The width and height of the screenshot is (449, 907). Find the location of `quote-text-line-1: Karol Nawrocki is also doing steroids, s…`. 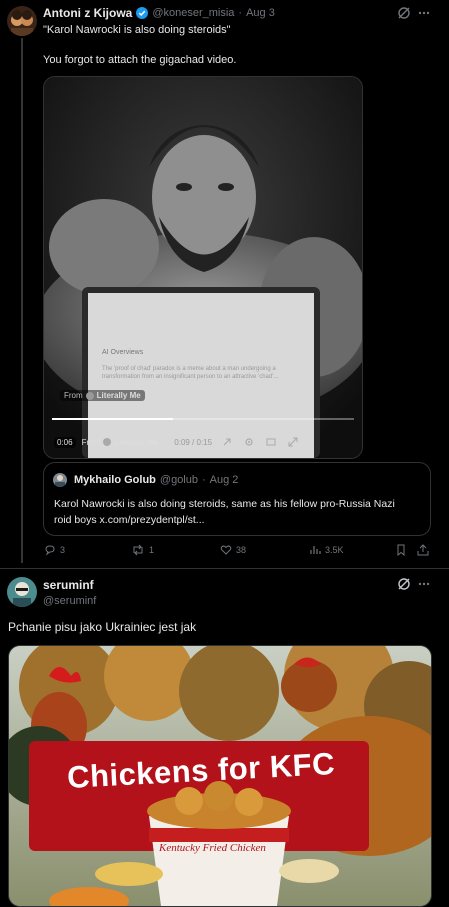

quote-text-line-1: Karol Nawrocki is also doing steroids, s… is located at coordinates (224, 504).